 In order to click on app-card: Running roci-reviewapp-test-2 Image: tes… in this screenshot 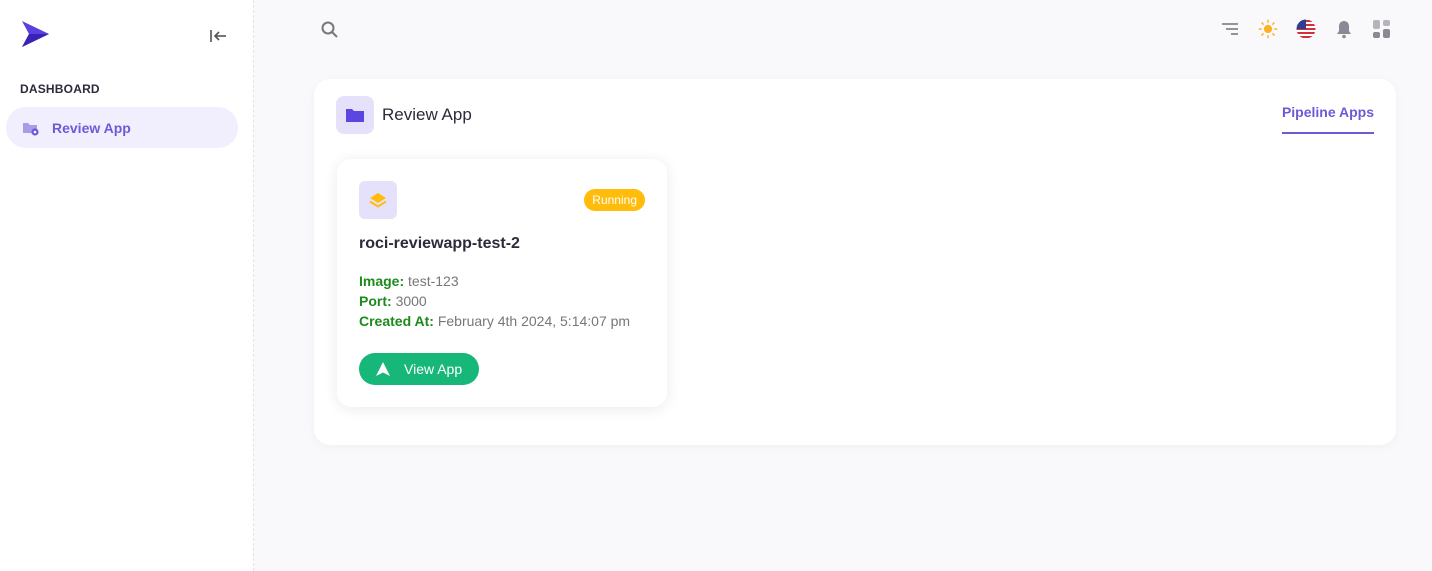, I will do `click(502, 283)`.